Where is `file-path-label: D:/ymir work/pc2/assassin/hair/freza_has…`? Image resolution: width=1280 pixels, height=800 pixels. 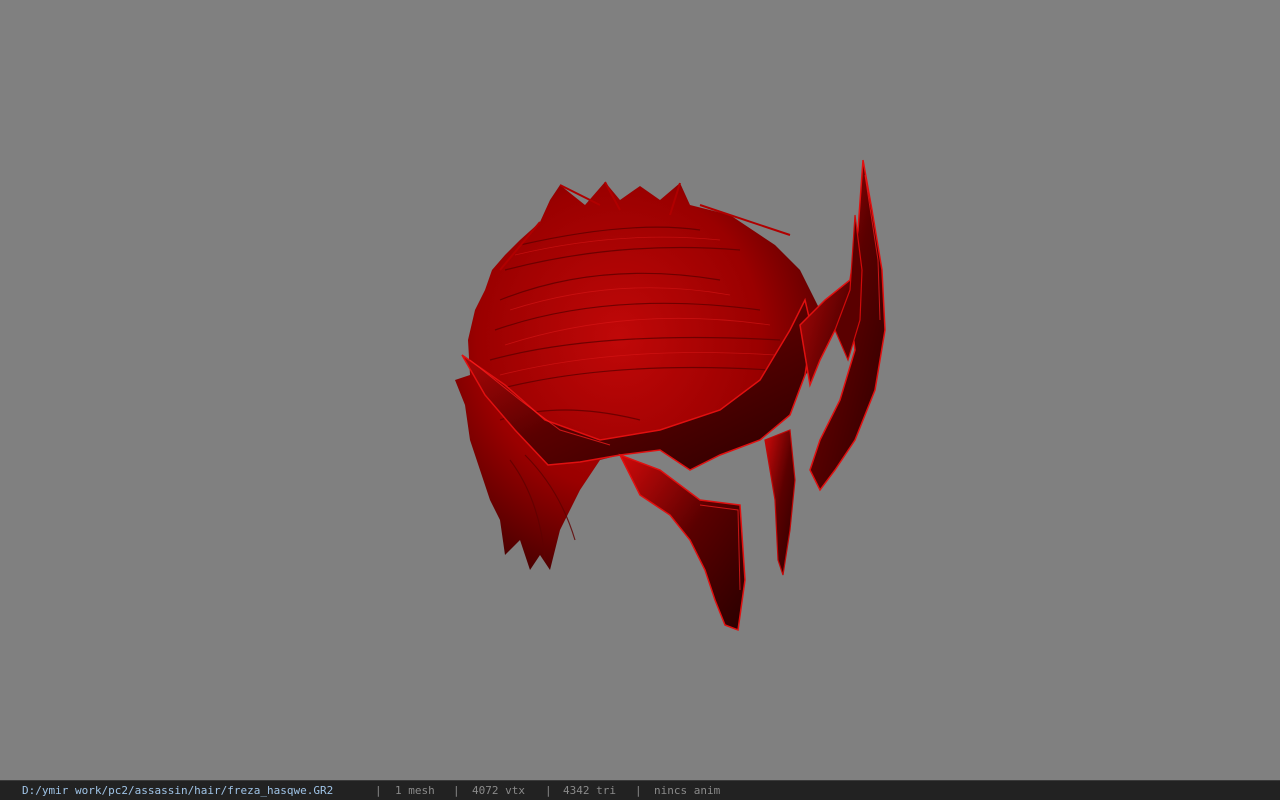
file-path-label: D:/ymir work/pc2/assassin/hair/freza_has… is located at coordinates (178, 790).